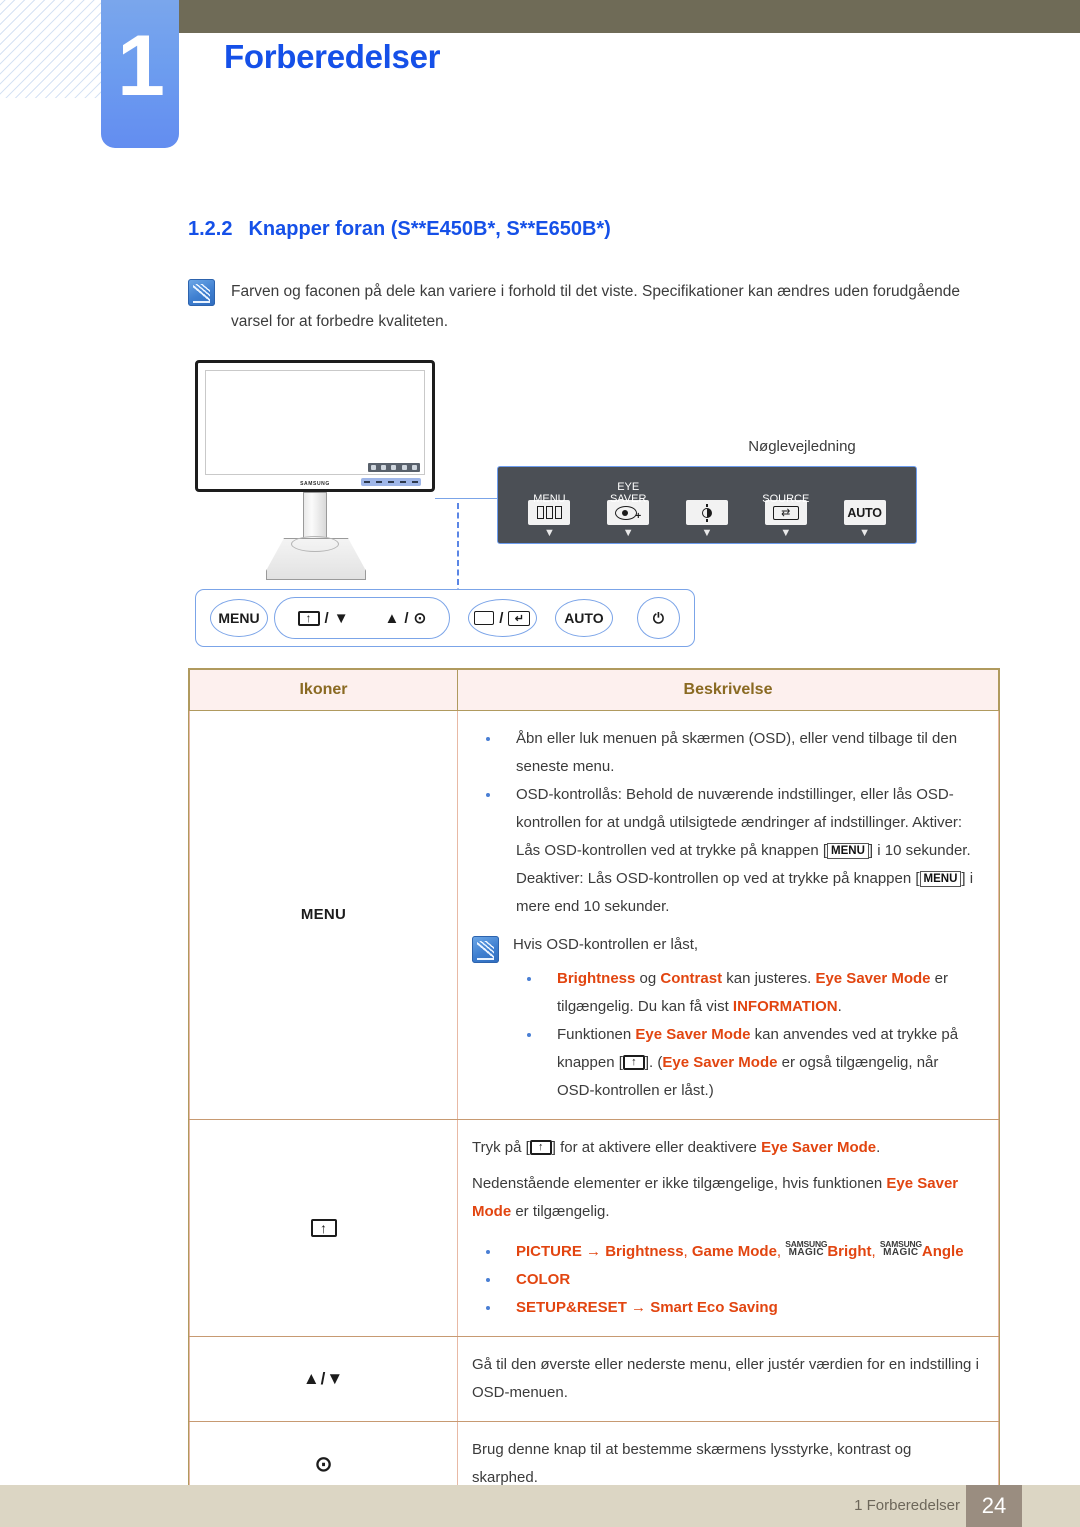  What do you see at coordinates (707, 519) in the screenshot?
I see `key-guide-item-brightness: ▼` at bounding box center [707, 519].